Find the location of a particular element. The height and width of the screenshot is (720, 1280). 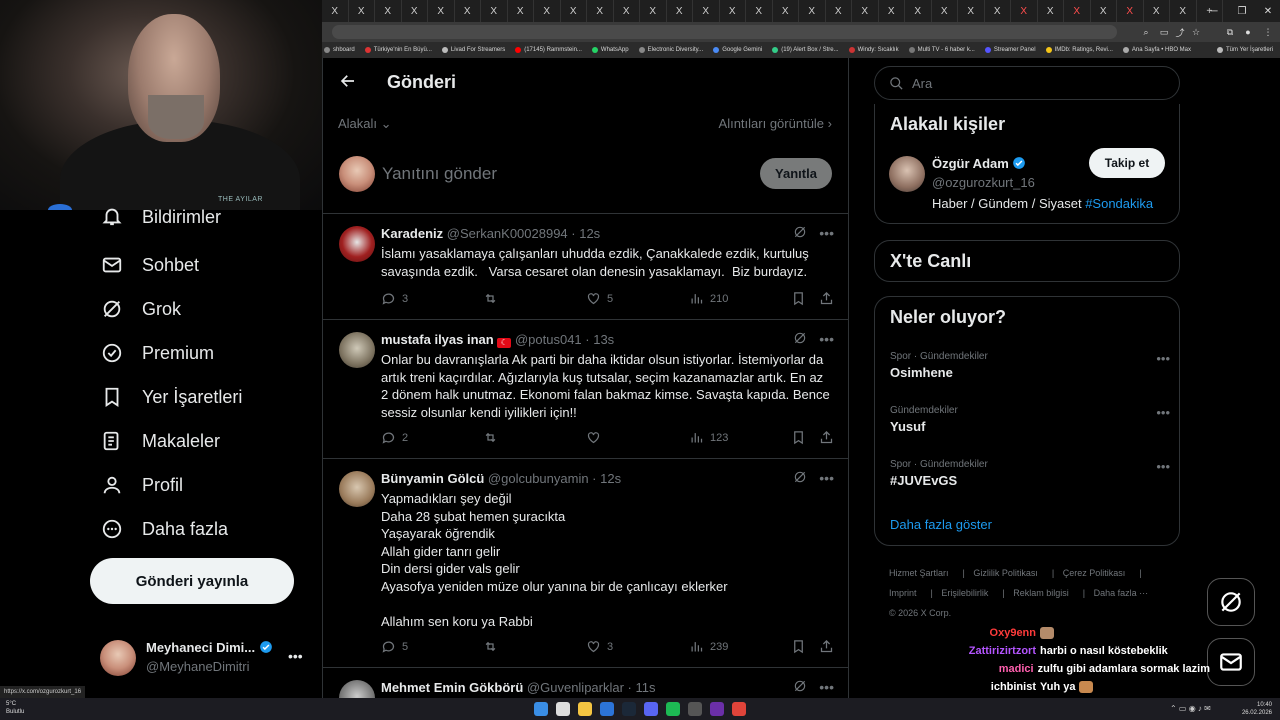

folder-icon is located at coordinates (585, 709).